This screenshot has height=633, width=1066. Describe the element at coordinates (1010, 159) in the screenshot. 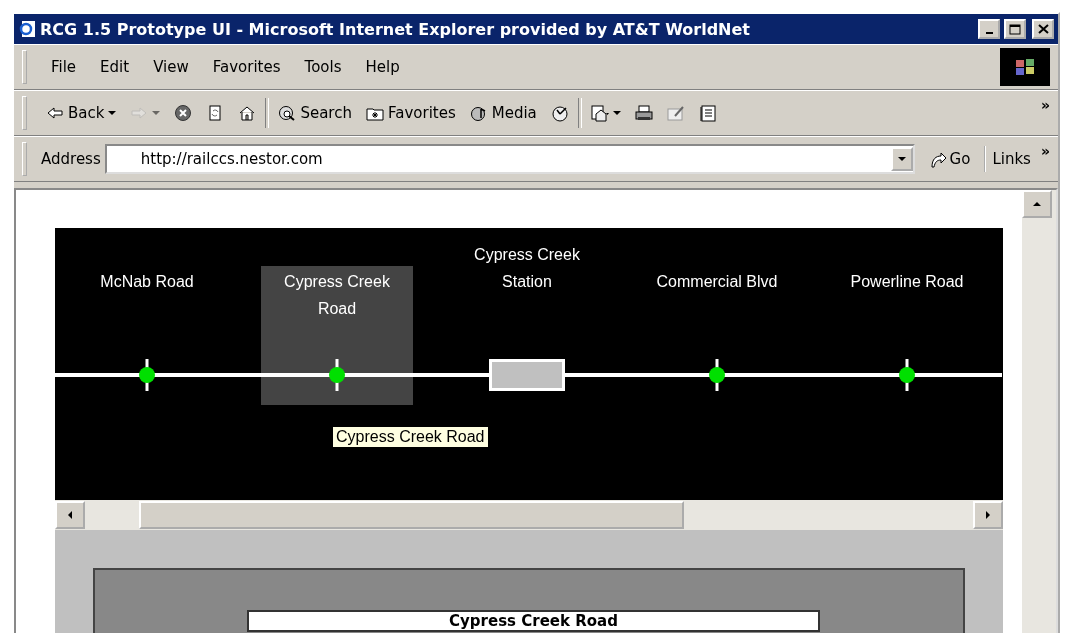

I see `links-button: Links` at that location.